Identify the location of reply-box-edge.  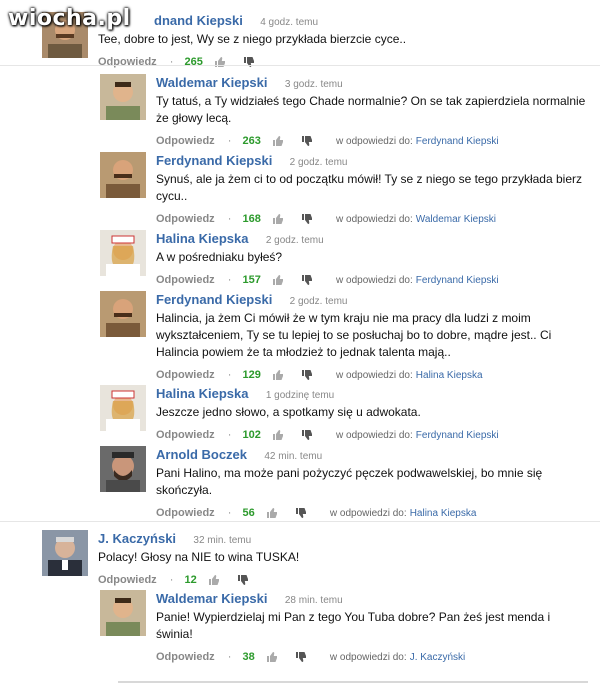
(353, 682).